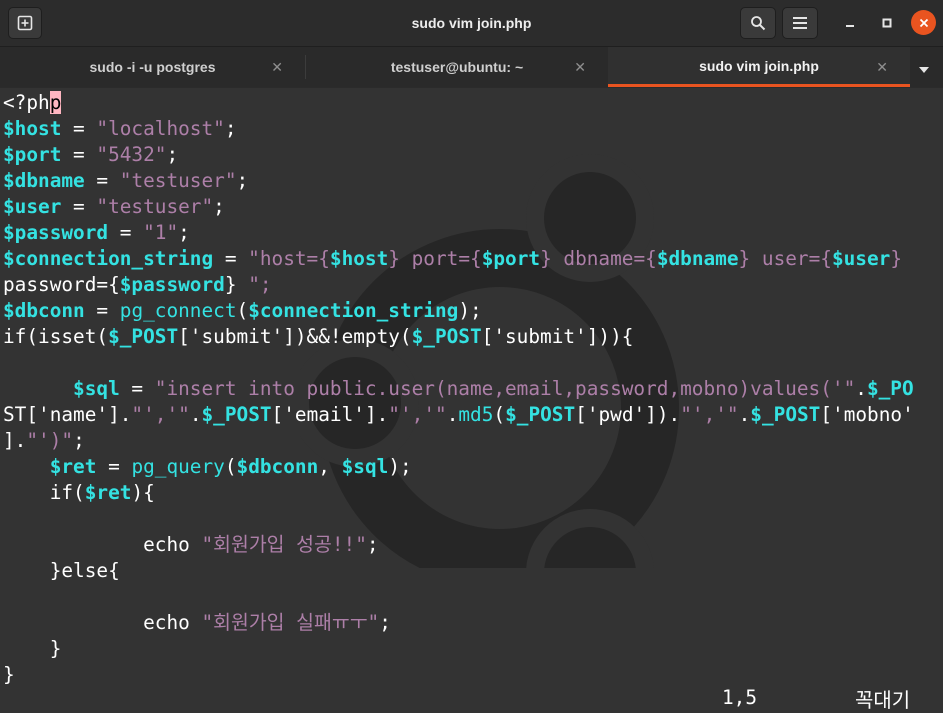  What do you see at coordinates (96, 232) in the screenshot?
I see `code-line: $password = "1";` at bounding box center [96, 232].